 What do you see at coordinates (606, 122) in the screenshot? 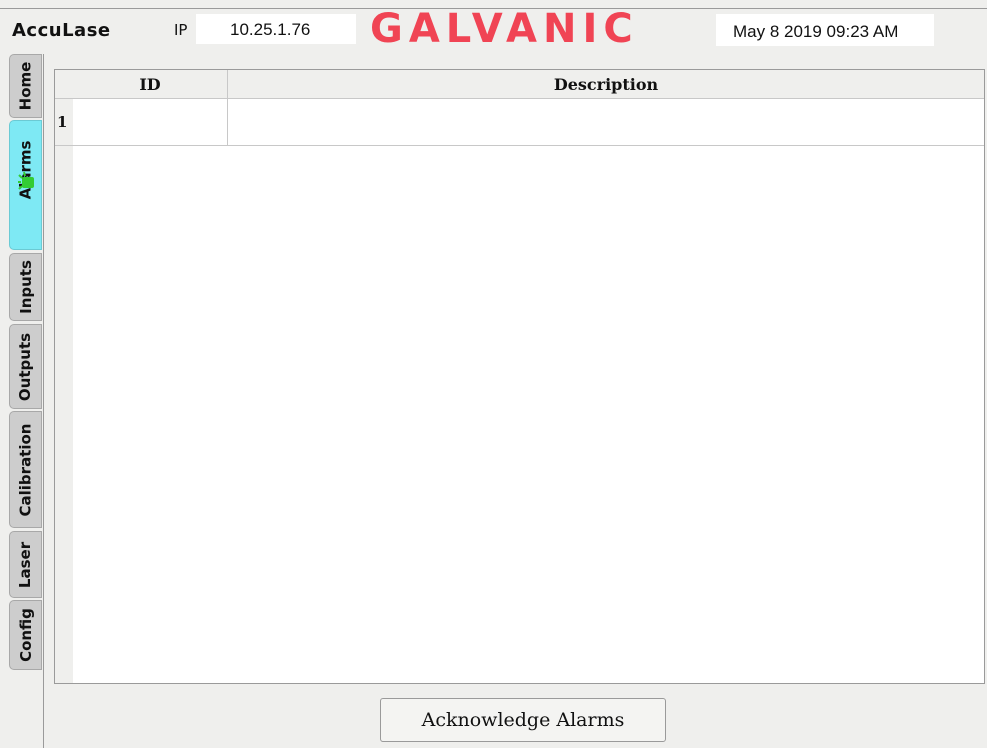
I see `table-cell-description` at bounding box center [606, 122].